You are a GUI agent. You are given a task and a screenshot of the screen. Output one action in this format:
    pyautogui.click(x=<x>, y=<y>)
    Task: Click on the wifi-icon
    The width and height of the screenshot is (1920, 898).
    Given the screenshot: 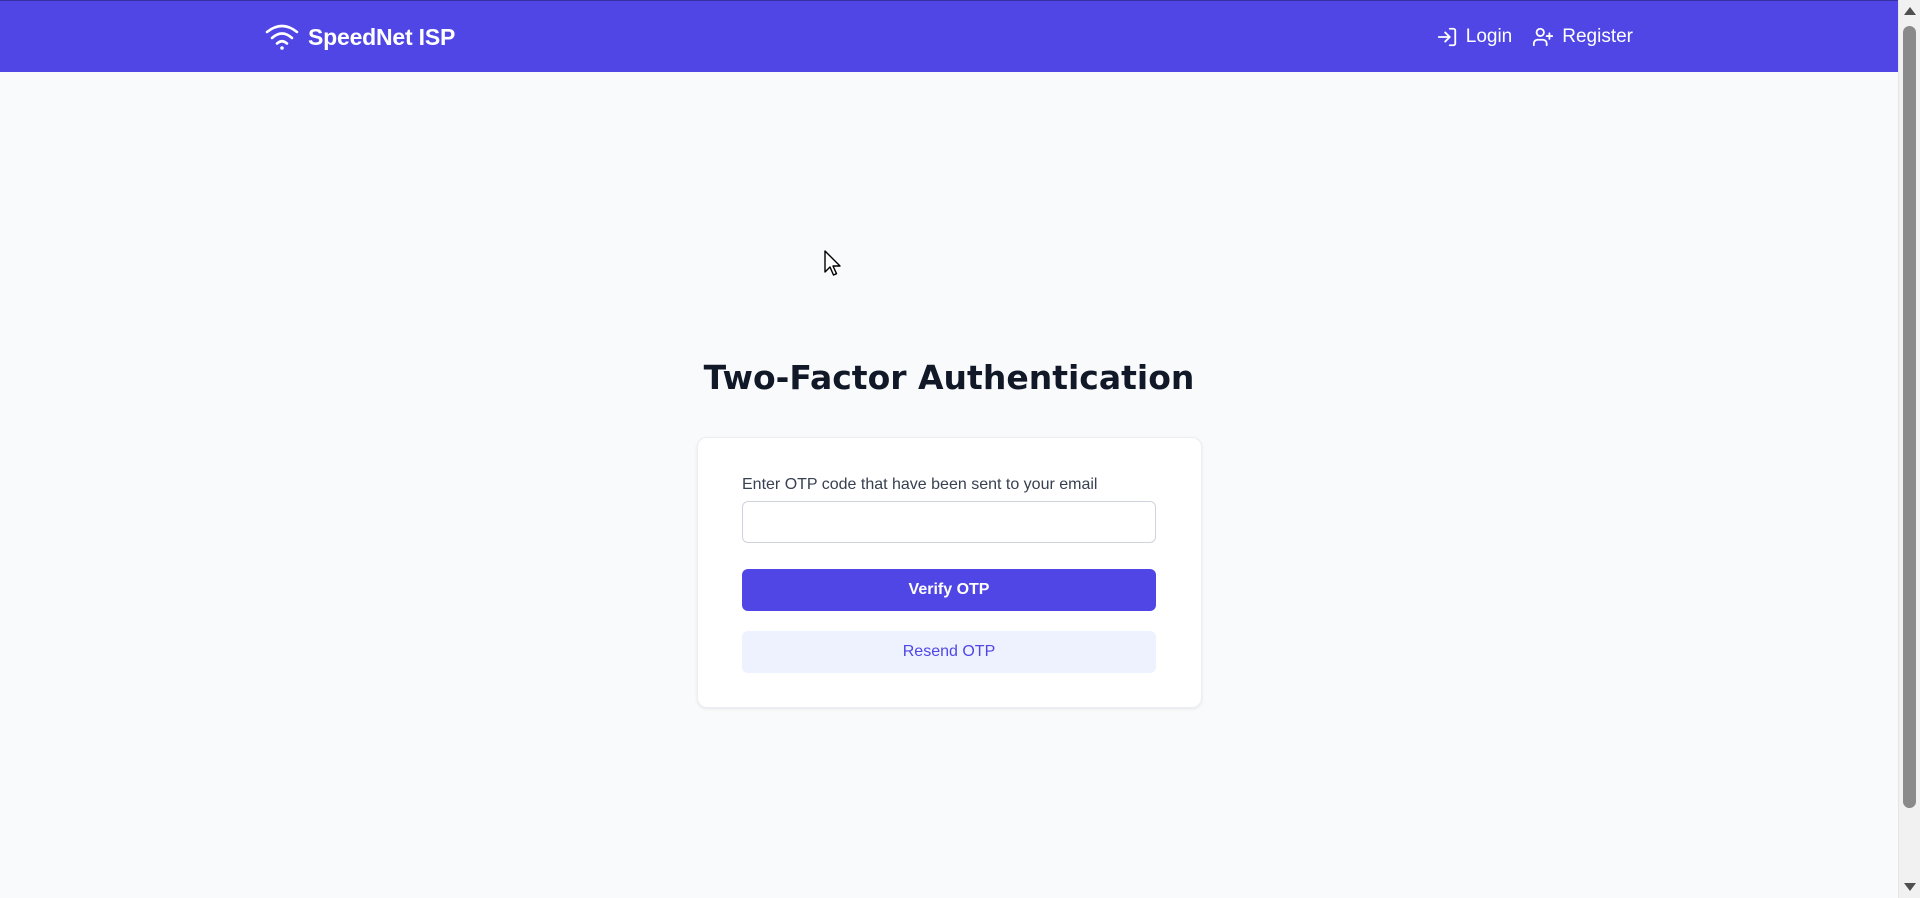 What is the action you would take?
    pyautogui.click(x=282, y=37)
    